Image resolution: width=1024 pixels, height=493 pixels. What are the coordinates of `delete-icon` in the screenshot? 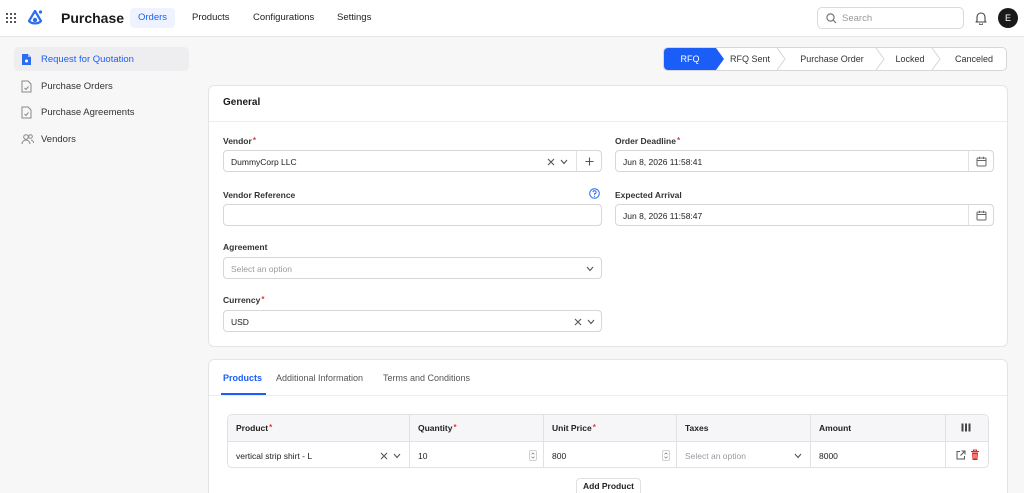 It's located at (975, 455).